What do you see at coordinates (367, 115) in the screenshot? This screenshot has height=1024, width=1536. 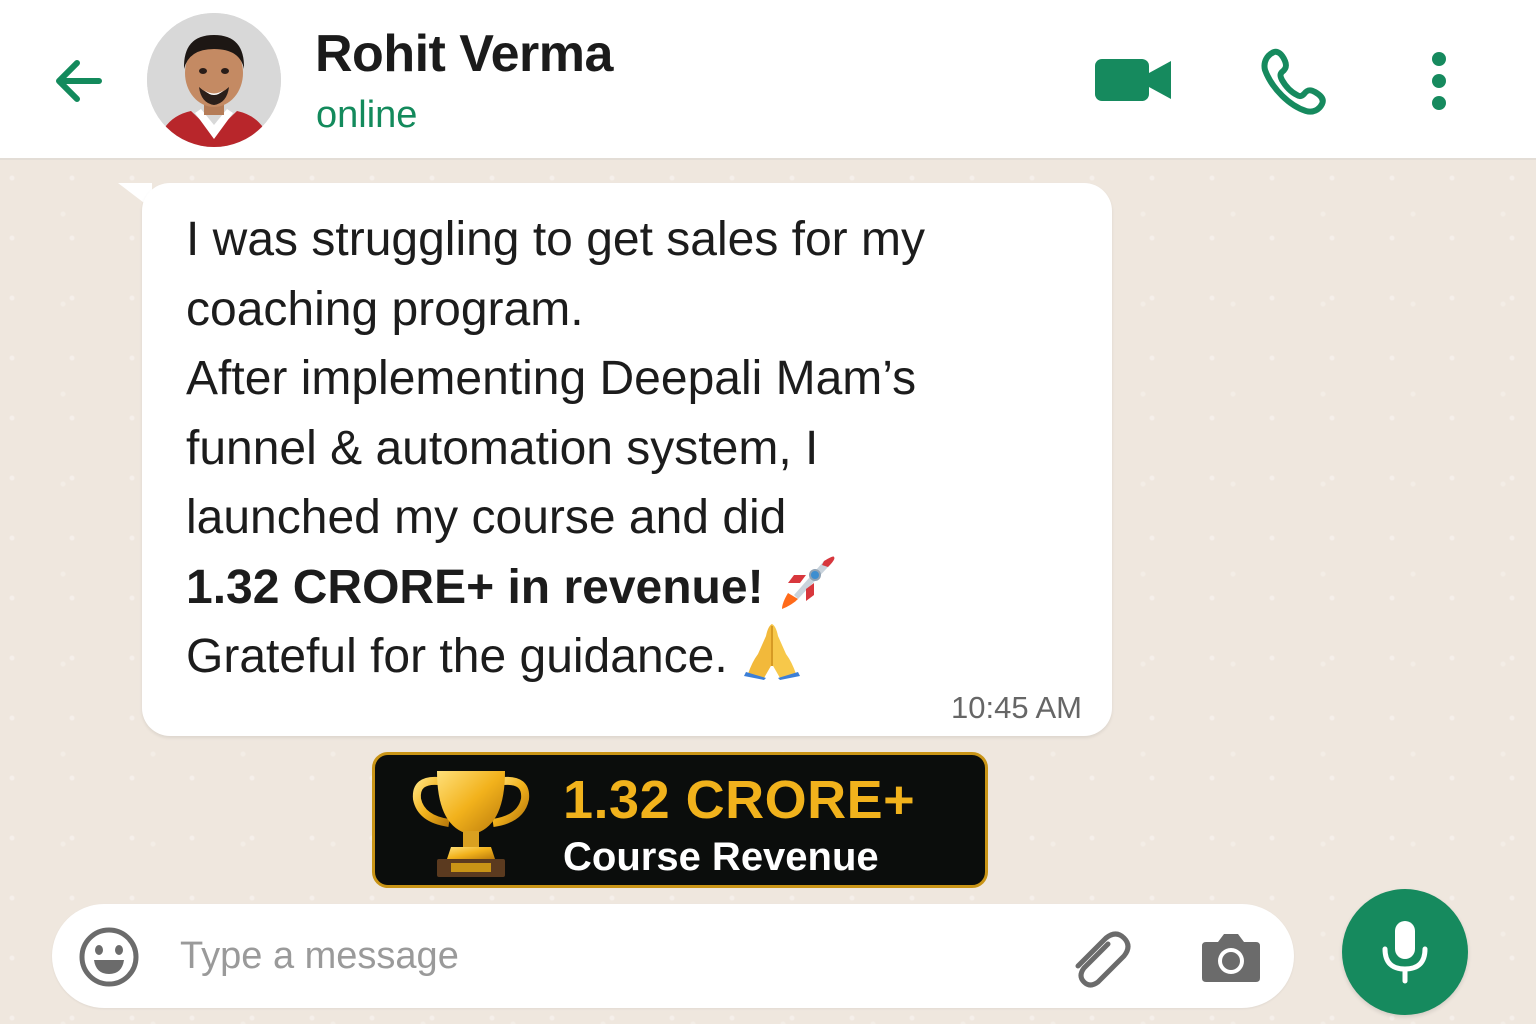 I see `contact-status: online` at bounding box center [367, 115].